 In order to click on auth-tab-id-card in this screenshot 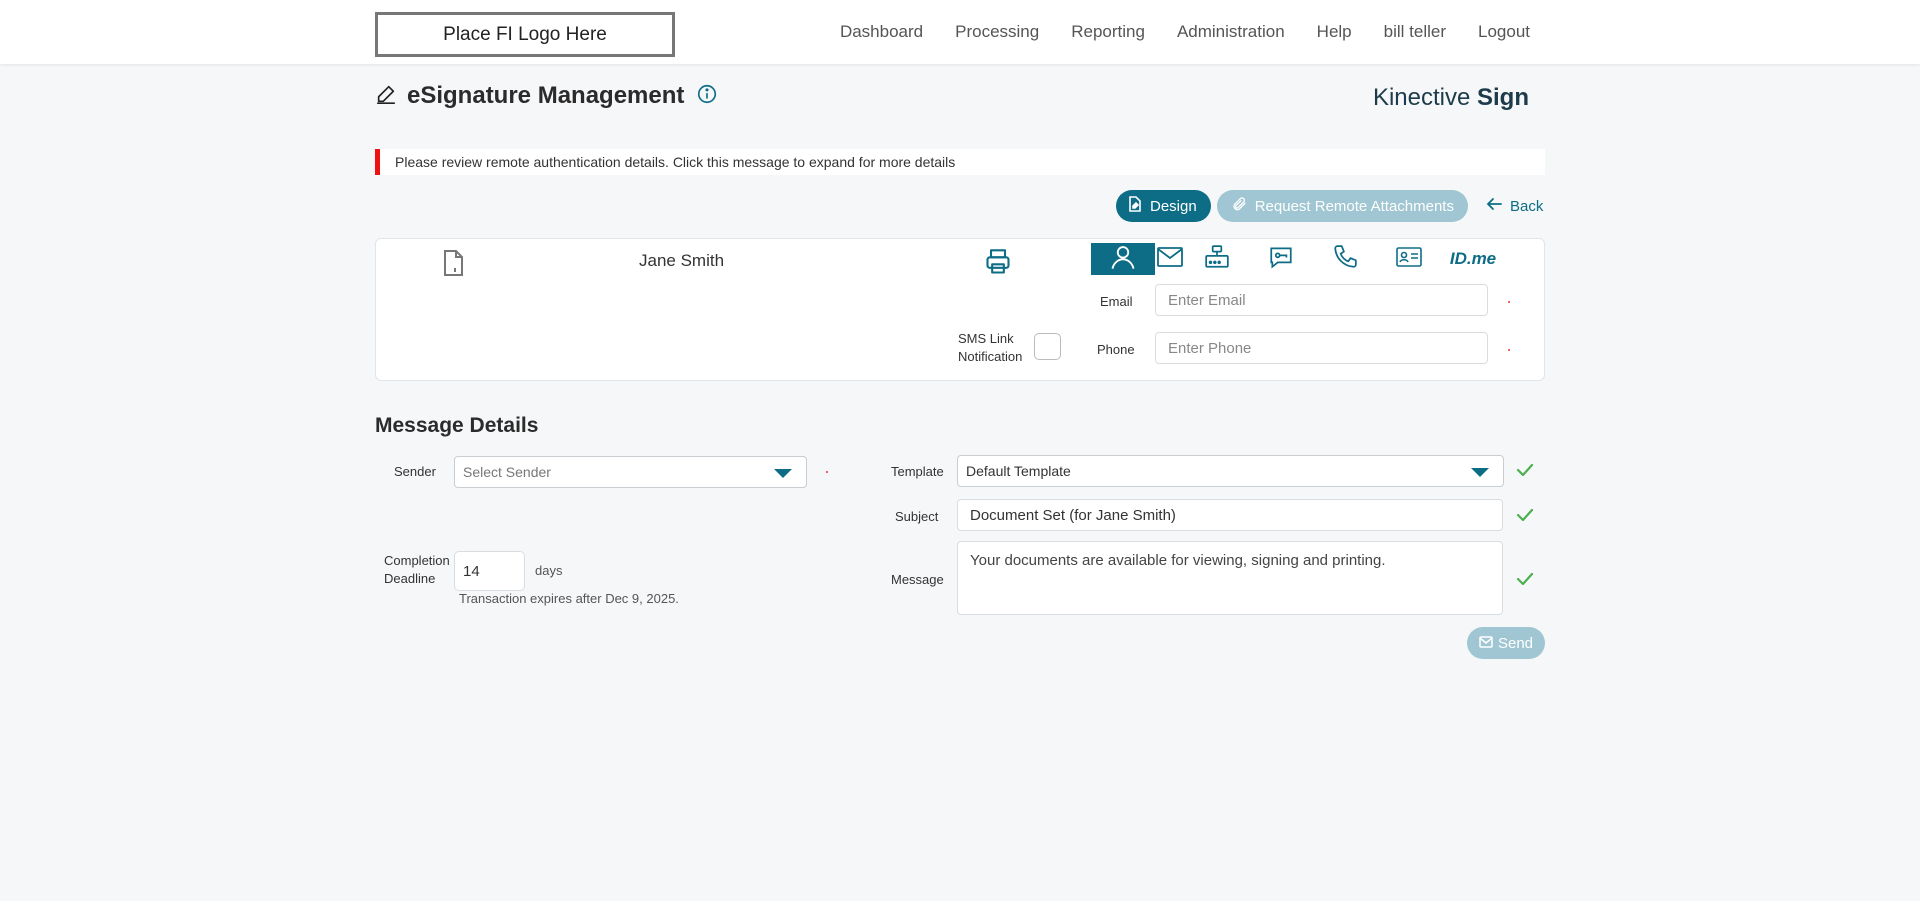, I will do `click(1409, 259)`.